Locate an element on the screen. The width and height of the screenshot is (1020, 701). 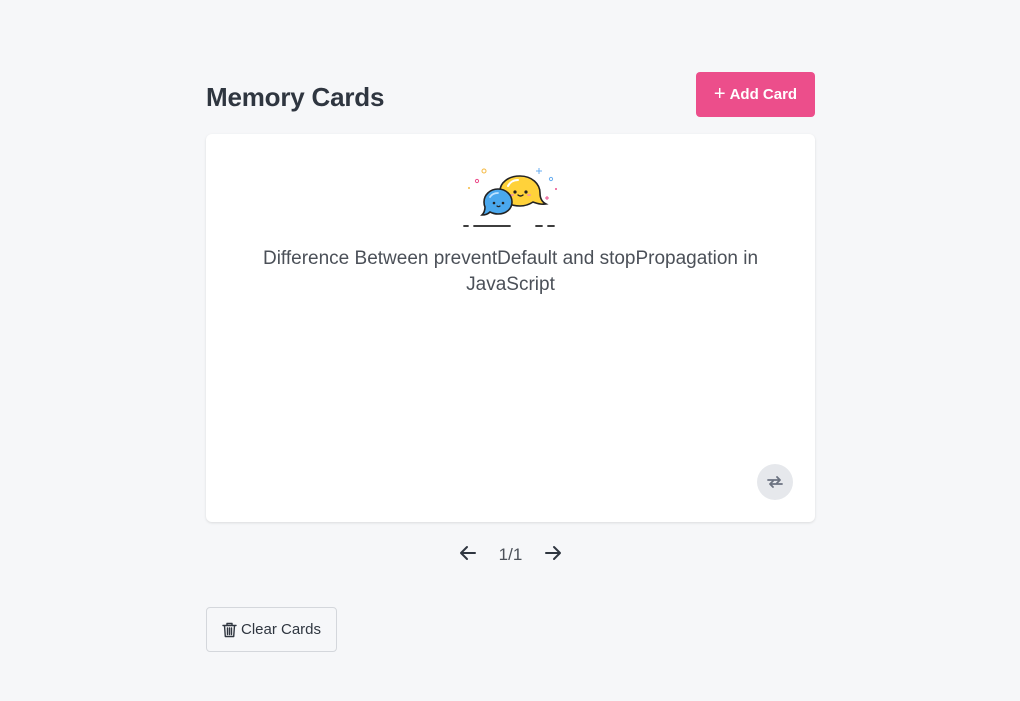
clear-cards-label: Clear Cards is located at coordinates (281, 629).